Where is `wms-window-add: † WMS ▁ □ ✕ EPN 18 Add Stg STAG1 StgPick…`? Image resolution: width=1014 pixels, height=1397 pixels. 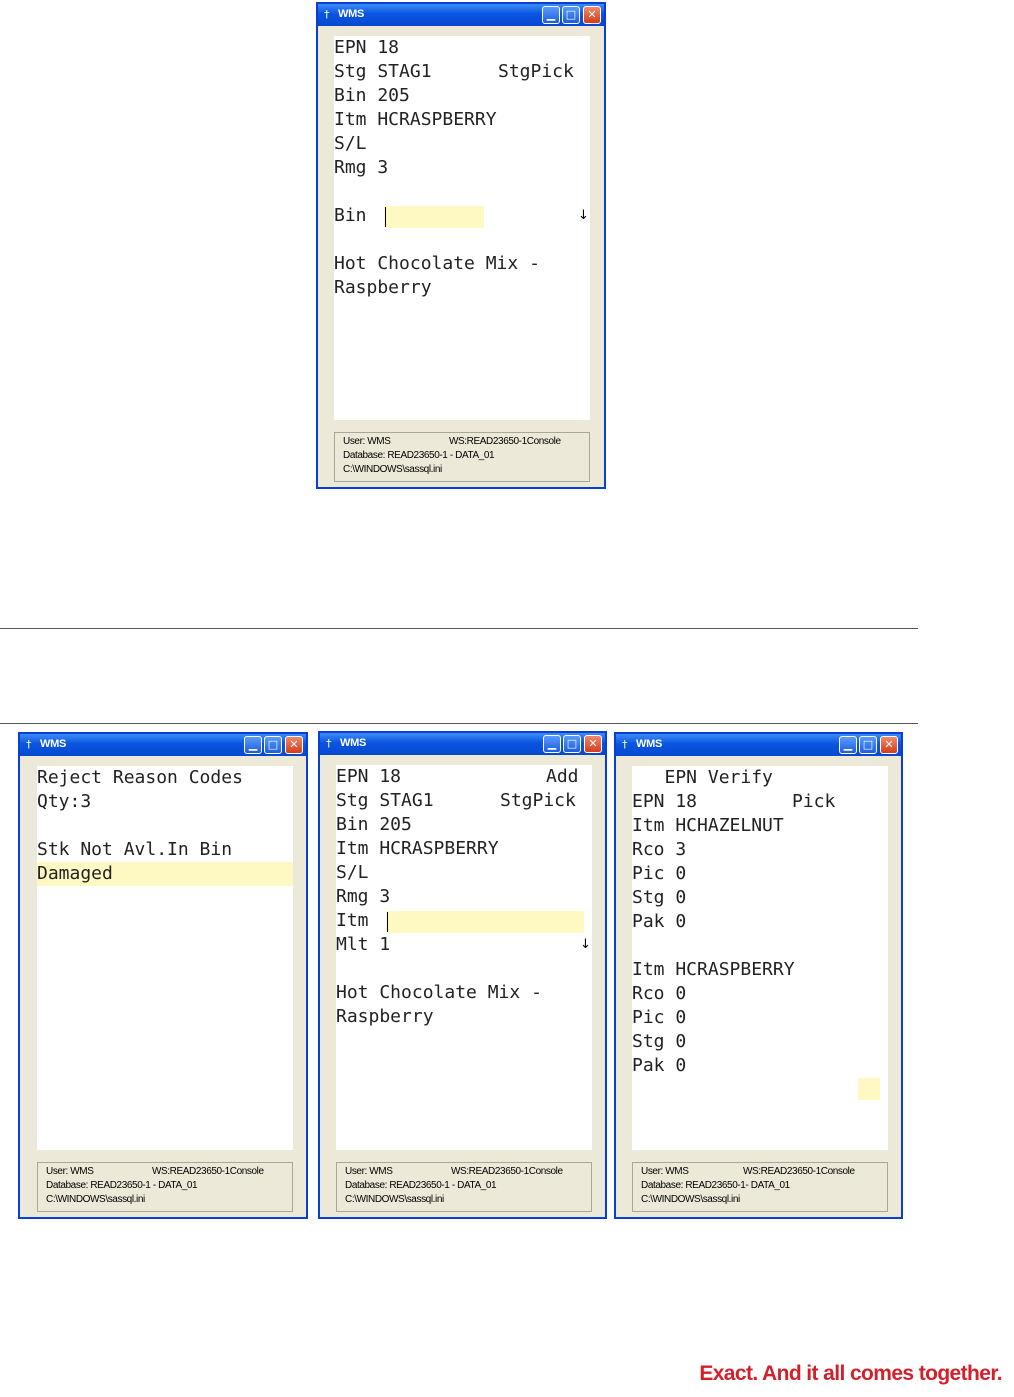
wms-window-add: † WMS ▁ □ ✕ EPN 18 Add Stg STAG1 StgPick… is located at coordinates (462, 975).